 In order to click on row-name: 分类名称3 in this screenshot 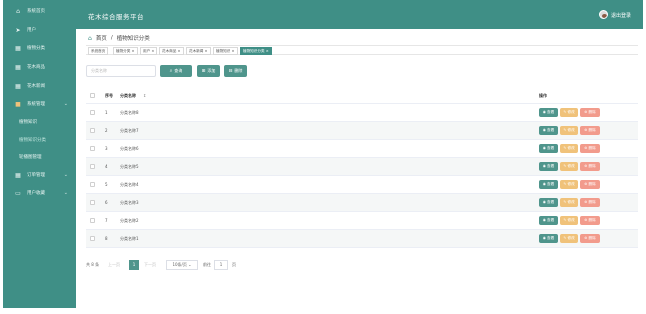, I will do `click(129, 202)`.